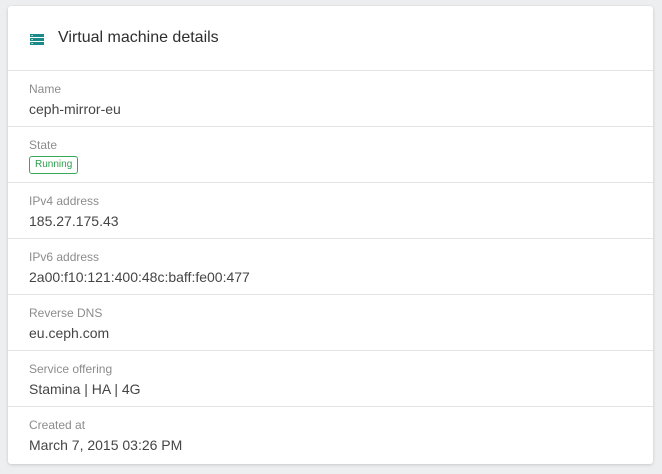 The height and width of the screenshot is (474, 662). What do you see at coordinates (64, 257) in the screenshot?
I see `ipv6-label: IPv6 address` at bounding box center [64, 257].